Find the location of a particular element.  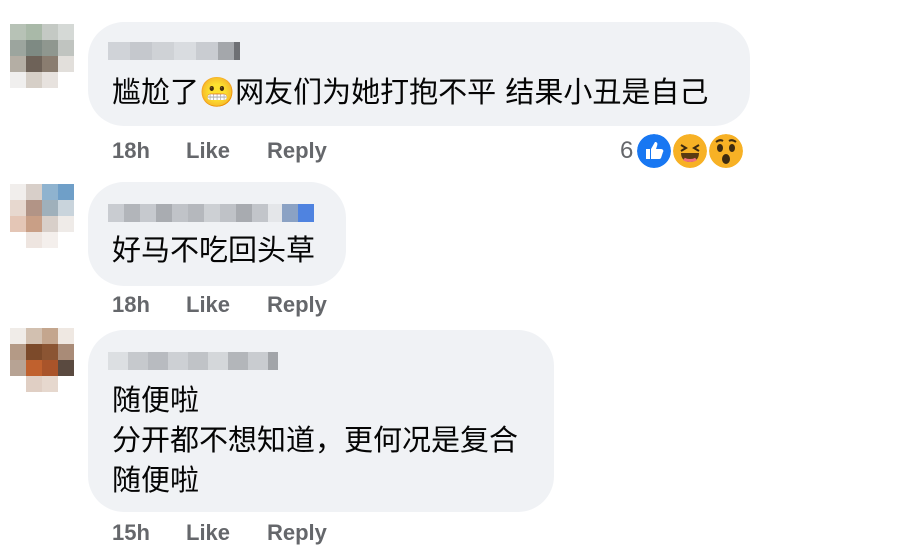

timestamp: 15h is located at coordinates (149, 533).